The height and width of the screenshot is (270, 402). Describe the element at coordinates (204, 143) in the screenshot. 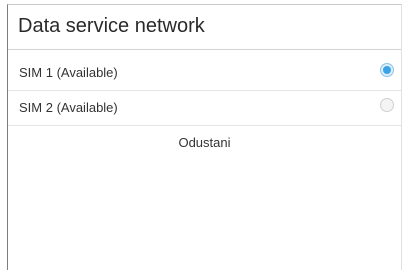

I see `cancel-button: Odustani` at that location.